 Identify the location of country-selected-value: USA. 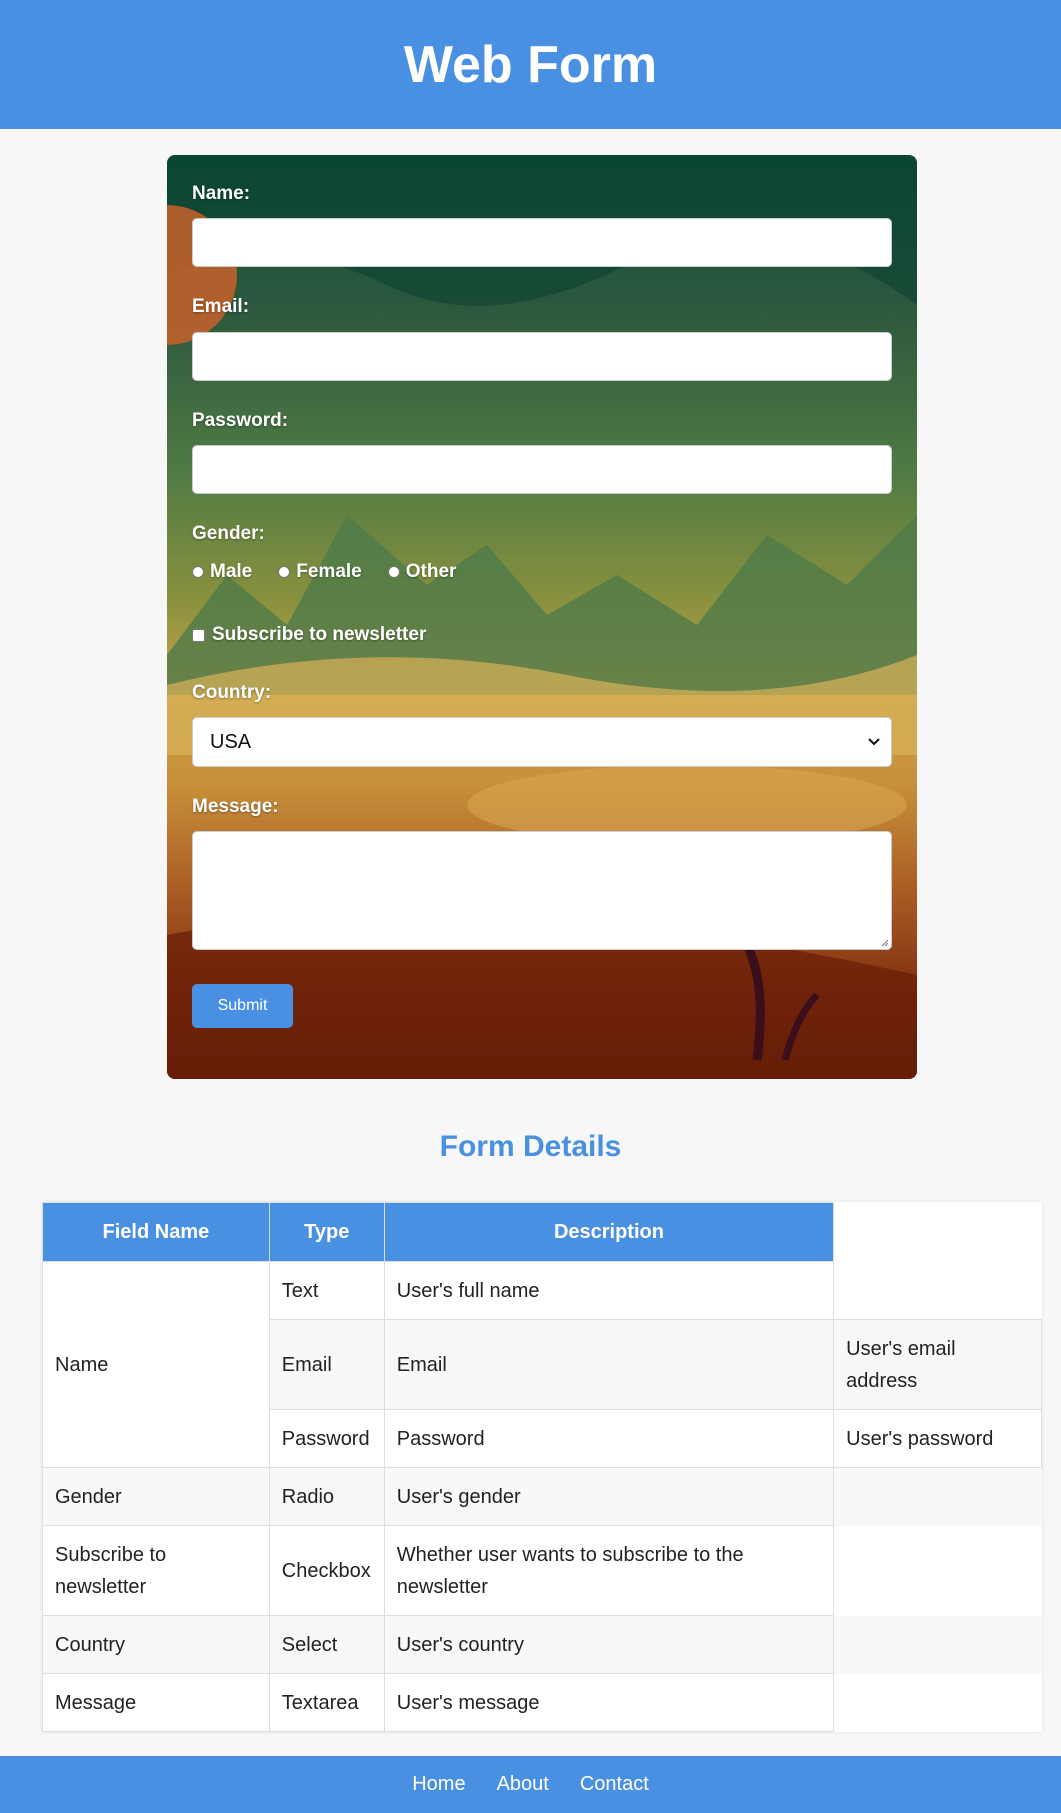
(231, 741).